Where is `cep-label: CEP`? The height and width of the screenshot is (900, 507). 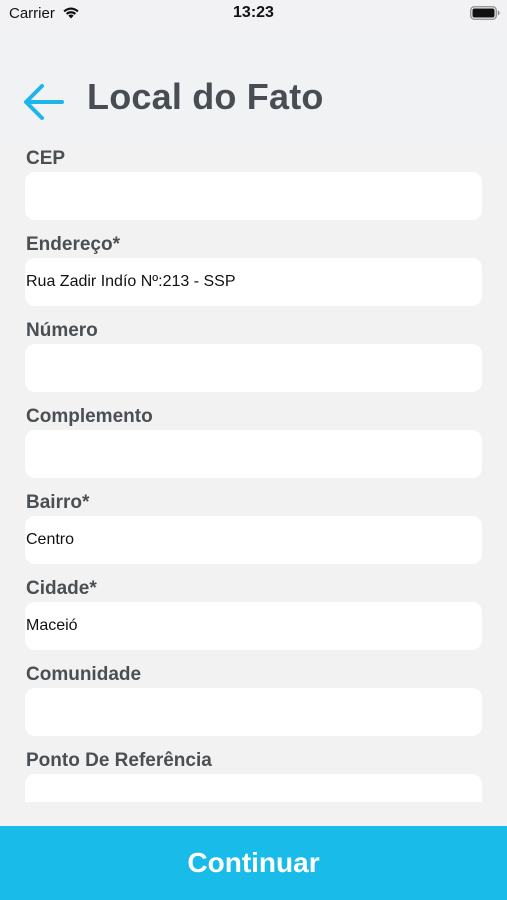
cep-label: CEP is located at coordinates (46, 158).